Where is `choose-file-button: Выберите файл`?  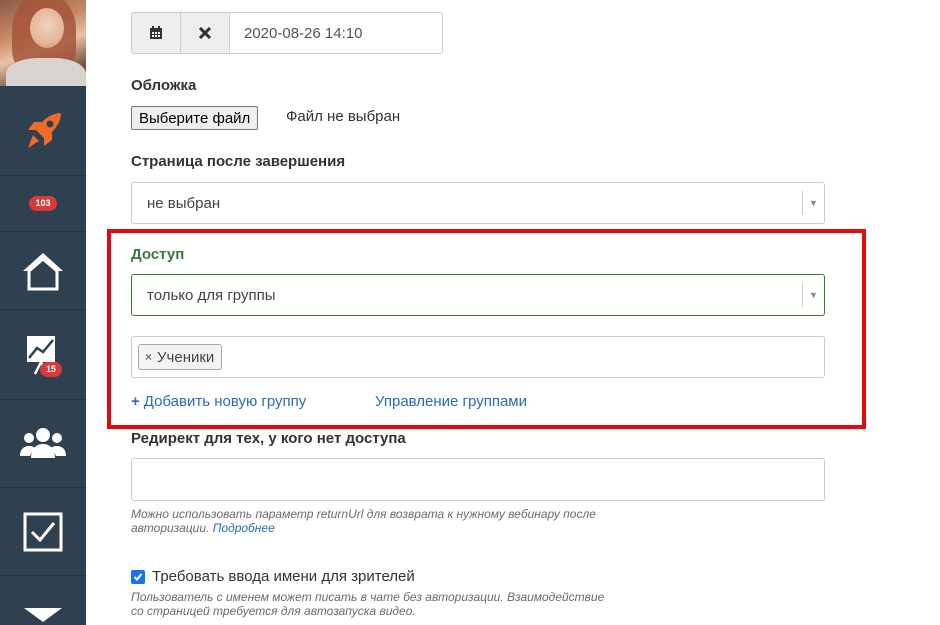 choose-file-button: Выберите файл is located at coordinates (195, 118).